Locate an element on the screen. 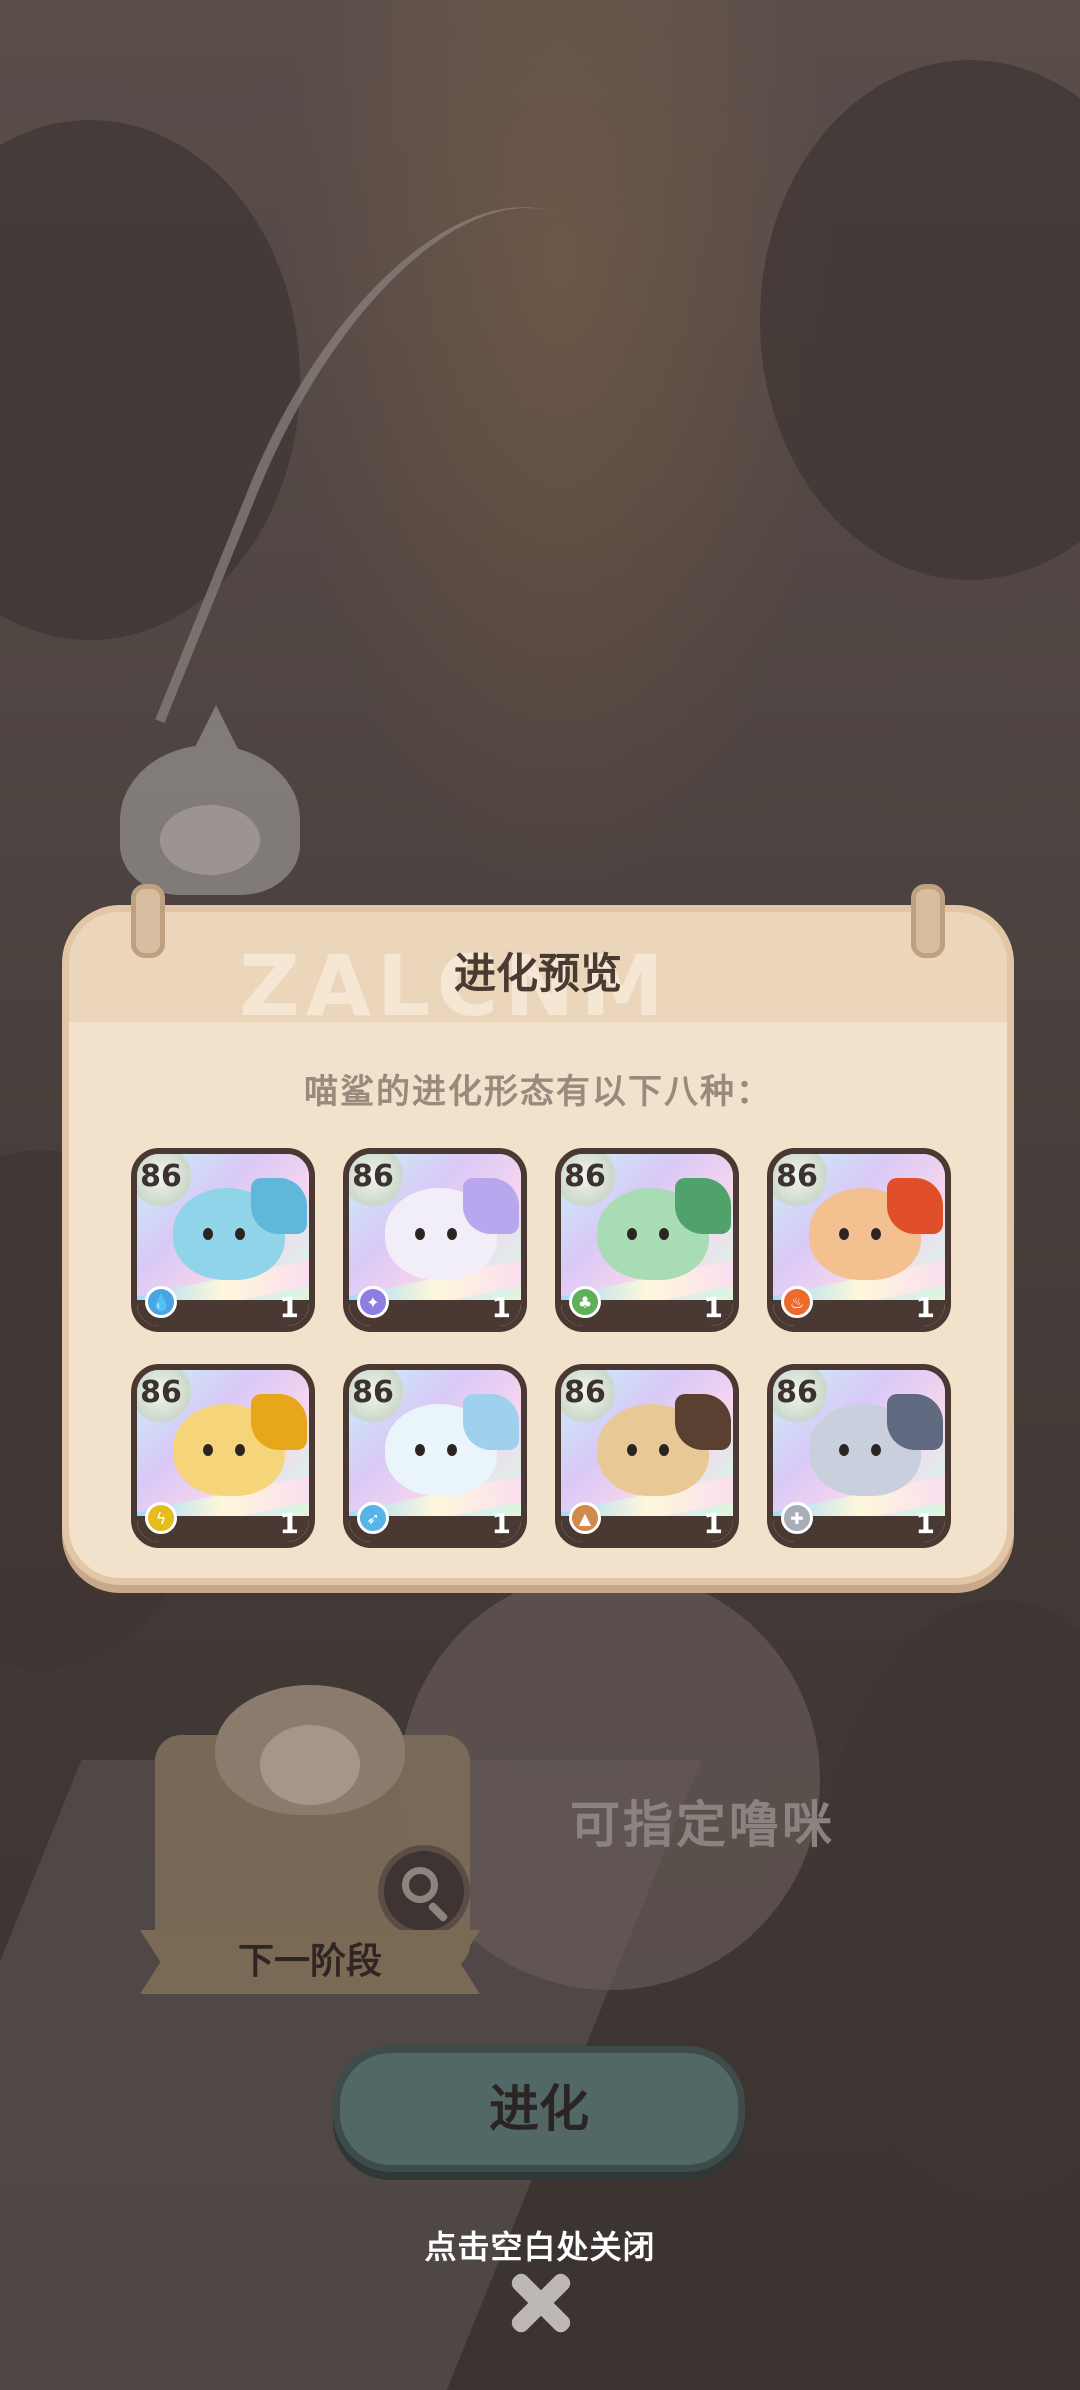 The width and height of the screenshot is (1080, 2390). wing-icon: ➶ is located at coordinates (373, 1518).